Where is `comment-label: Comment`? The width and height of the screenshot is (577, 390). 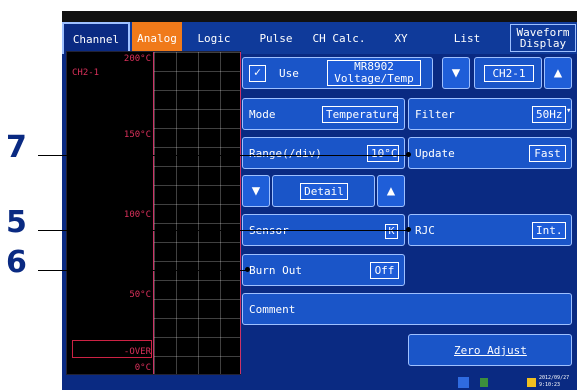
comment-label: Comment is located at coordinates (272, 309).